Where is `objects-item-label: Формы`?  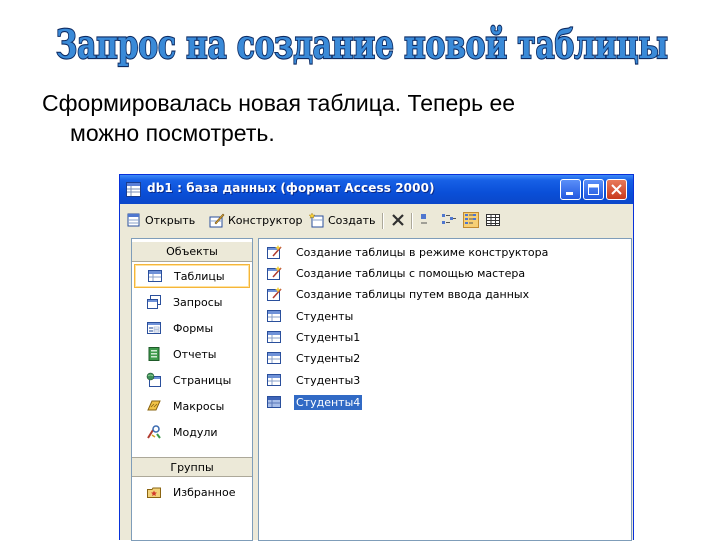 objects-item-label: Формы is located at coordinates (193, 328).